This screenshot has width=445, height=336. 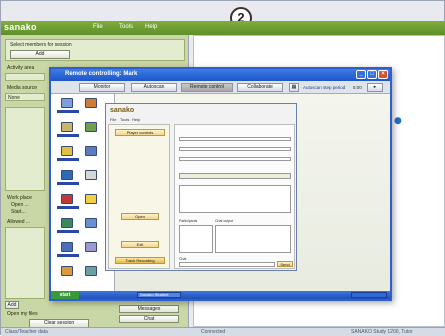 I want to click on inner-media-controls, so click(x=235, y=176).